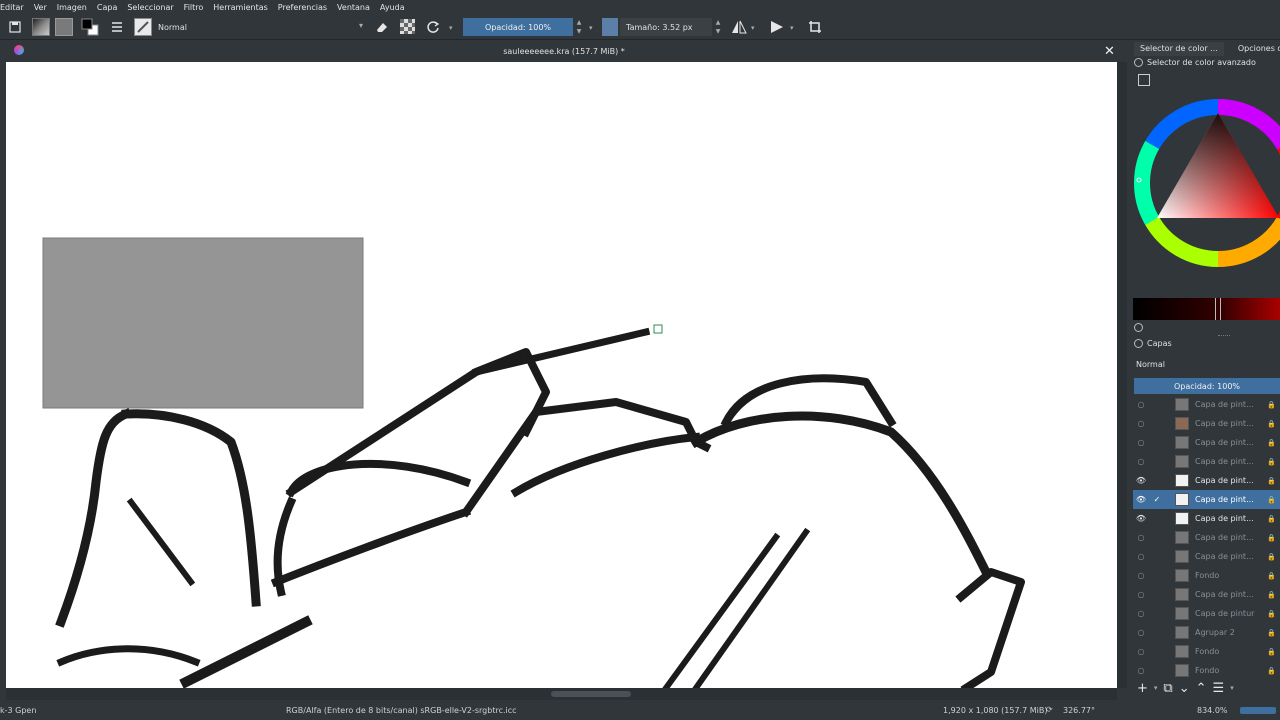  Describe the element at coordinates (1109, 51) in the screenshot. I see `close-icon: ✕` at that location.